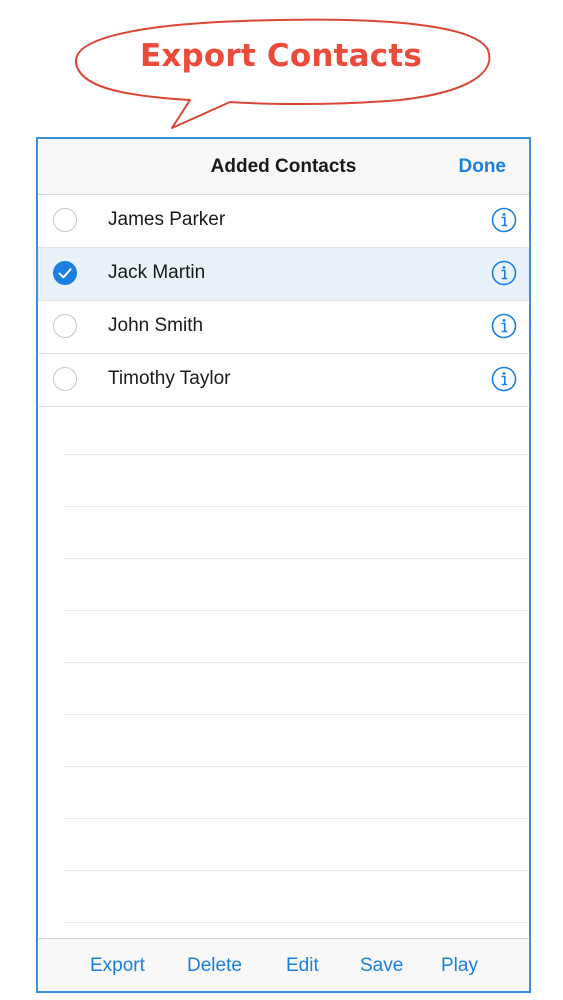  I want to click on contact-row-jack-martin: Jack Martin, so click(283, 274).